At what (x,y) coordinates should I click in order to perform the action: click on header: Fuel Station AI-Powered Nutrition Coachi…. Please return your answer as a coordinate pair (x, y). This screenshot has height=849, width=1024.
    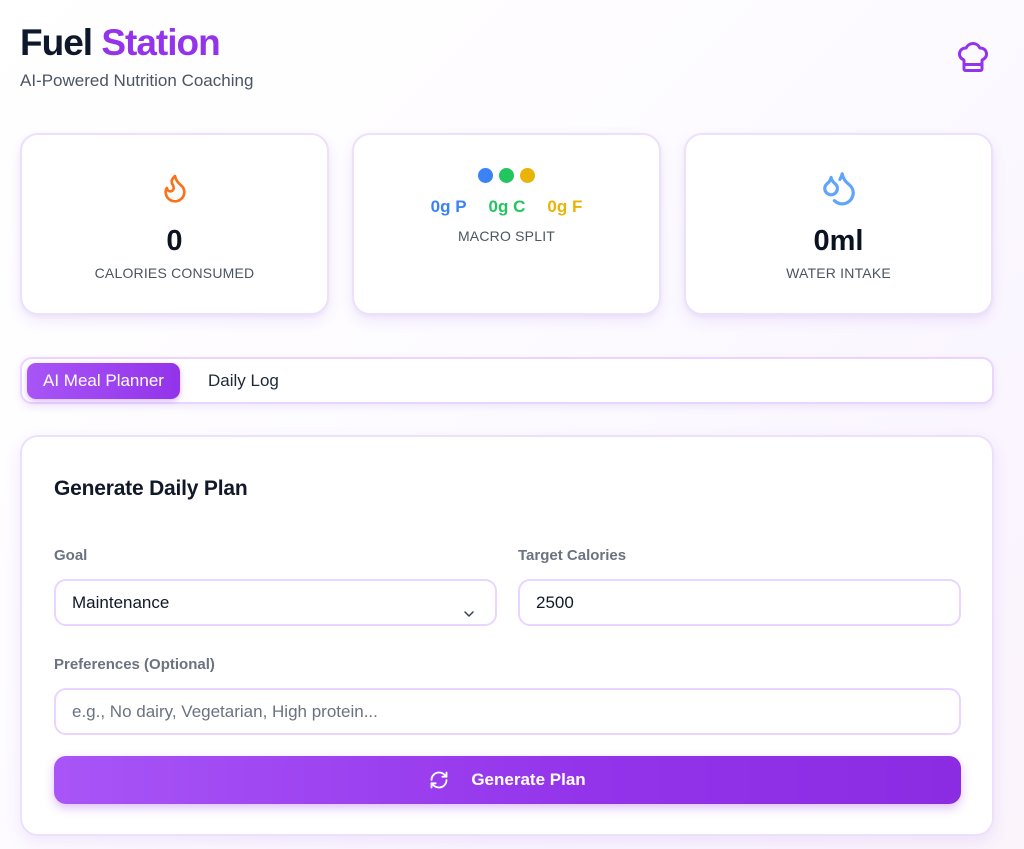
    Looking at the image, I should click on (136, 56).